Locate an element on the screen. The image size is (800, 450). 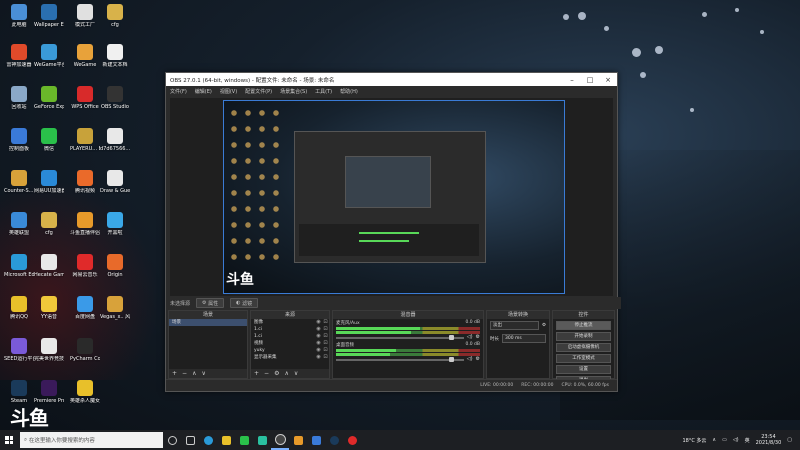
network-icon: ▭ is located at coordinates (724, 440).